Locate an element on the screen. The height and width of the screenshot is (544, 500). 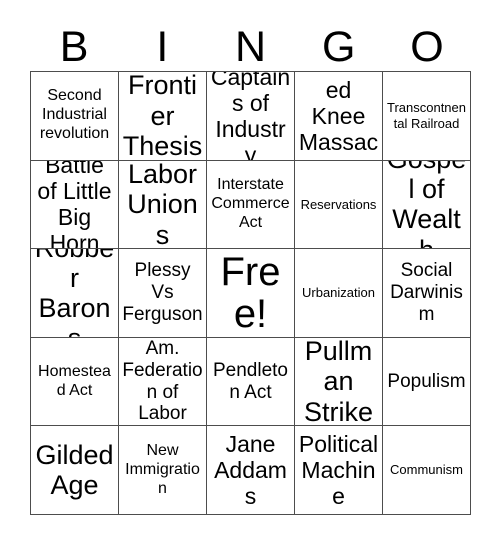
bingo-cell: New Immigration is located at coordinates (163, 470).